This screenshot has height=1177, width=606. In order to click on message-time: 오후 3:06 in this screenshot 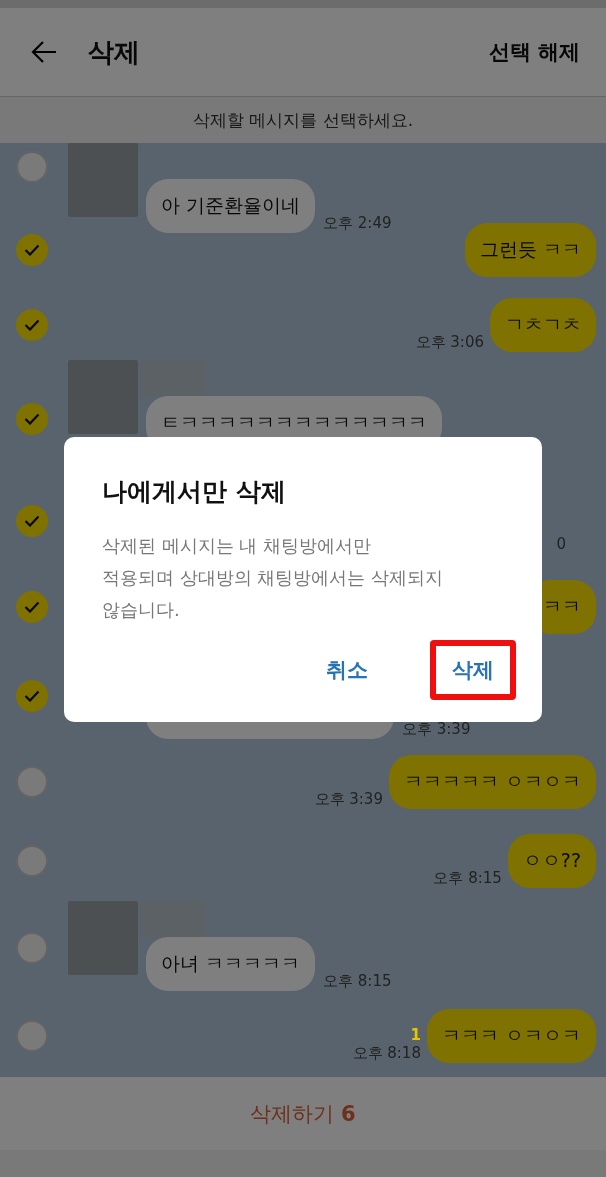, I will do `click(449, 342)`.